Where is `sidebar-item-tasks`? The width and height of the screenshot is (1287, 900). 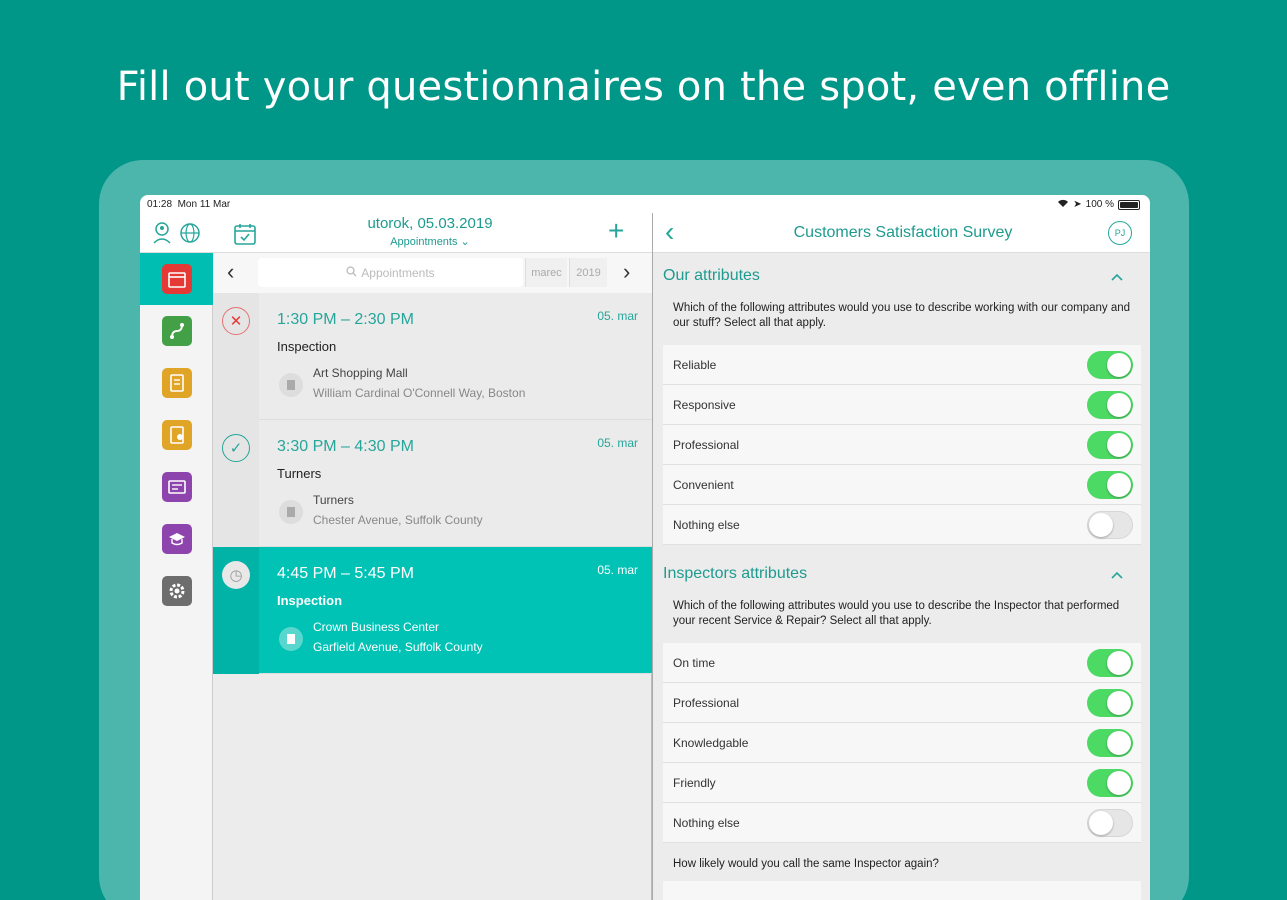
sidebar-item-tasks is located at coordinates (176, 435).